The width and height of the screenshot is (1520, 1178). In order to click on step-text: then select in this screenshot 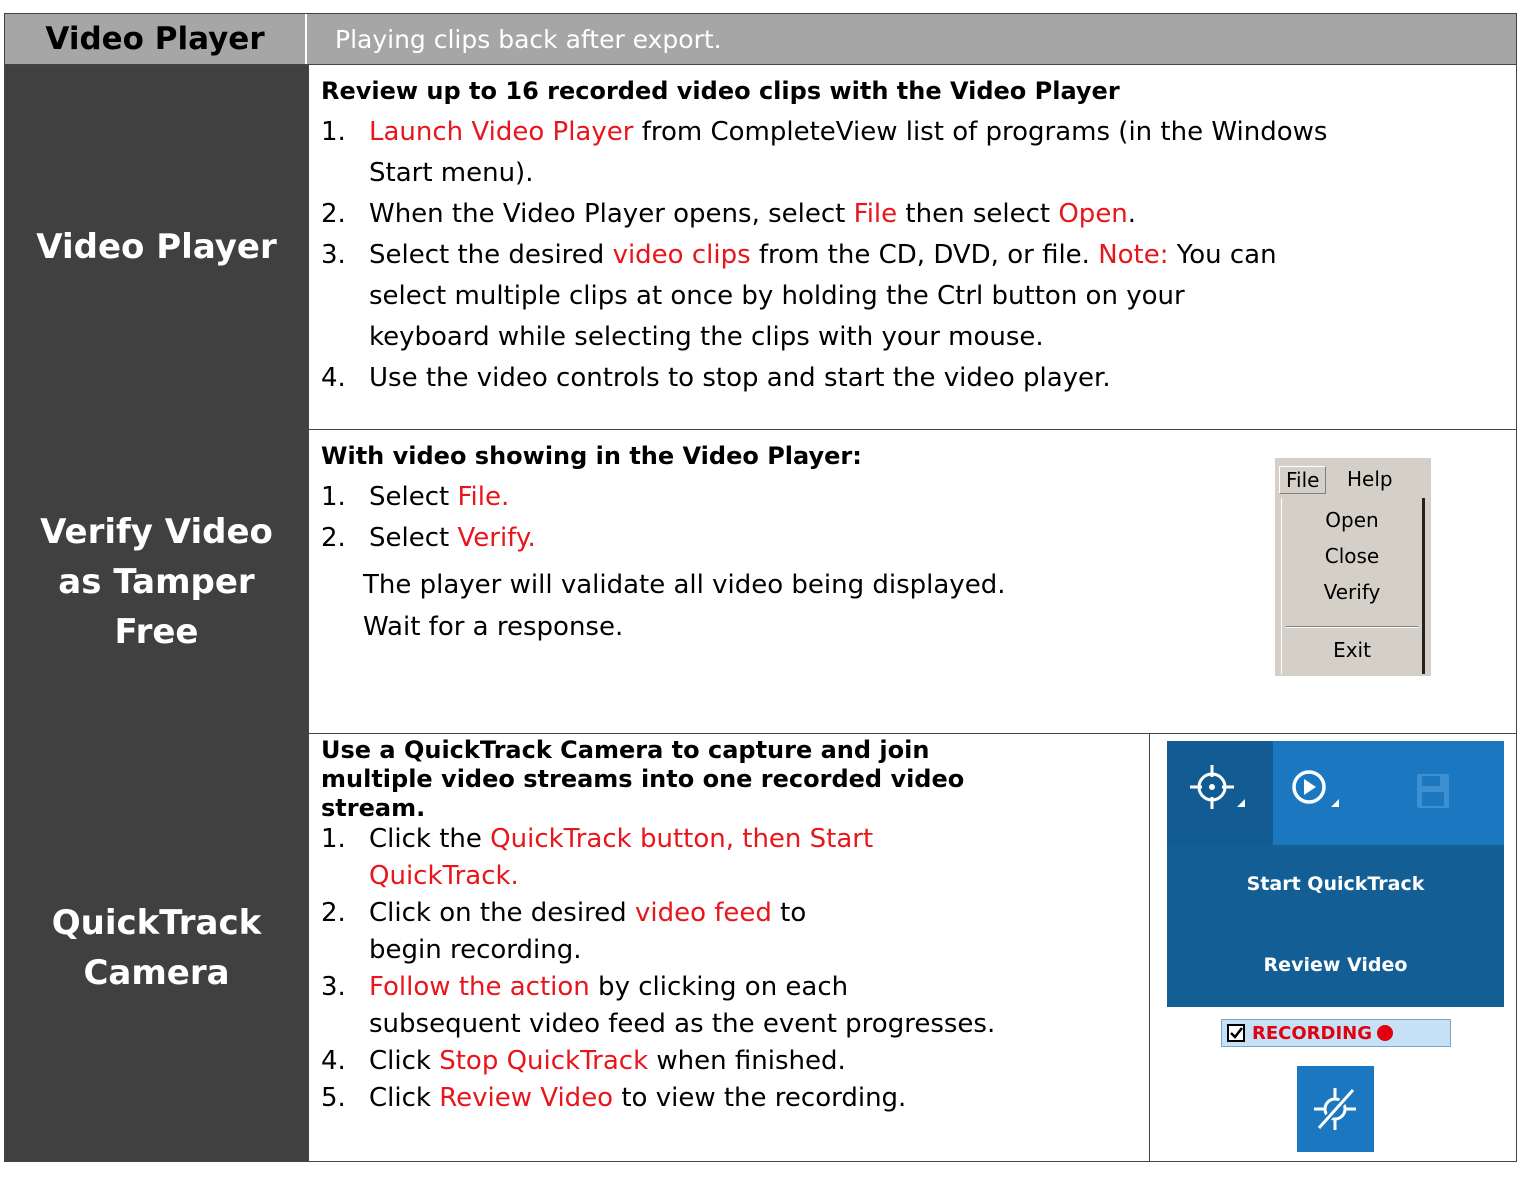, I will do `click(978, 214)`.